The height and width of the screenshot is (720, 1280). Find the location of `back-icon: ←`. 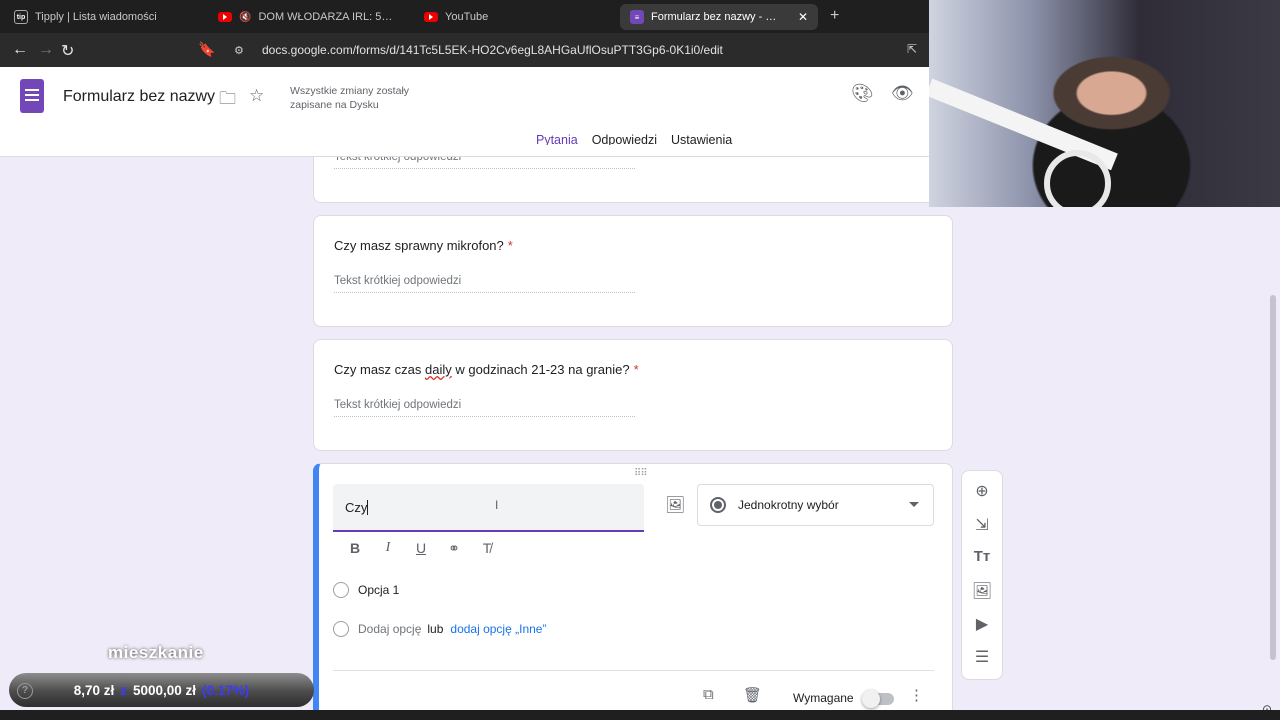

back-icon: ← is located at coordinates (20, 50).